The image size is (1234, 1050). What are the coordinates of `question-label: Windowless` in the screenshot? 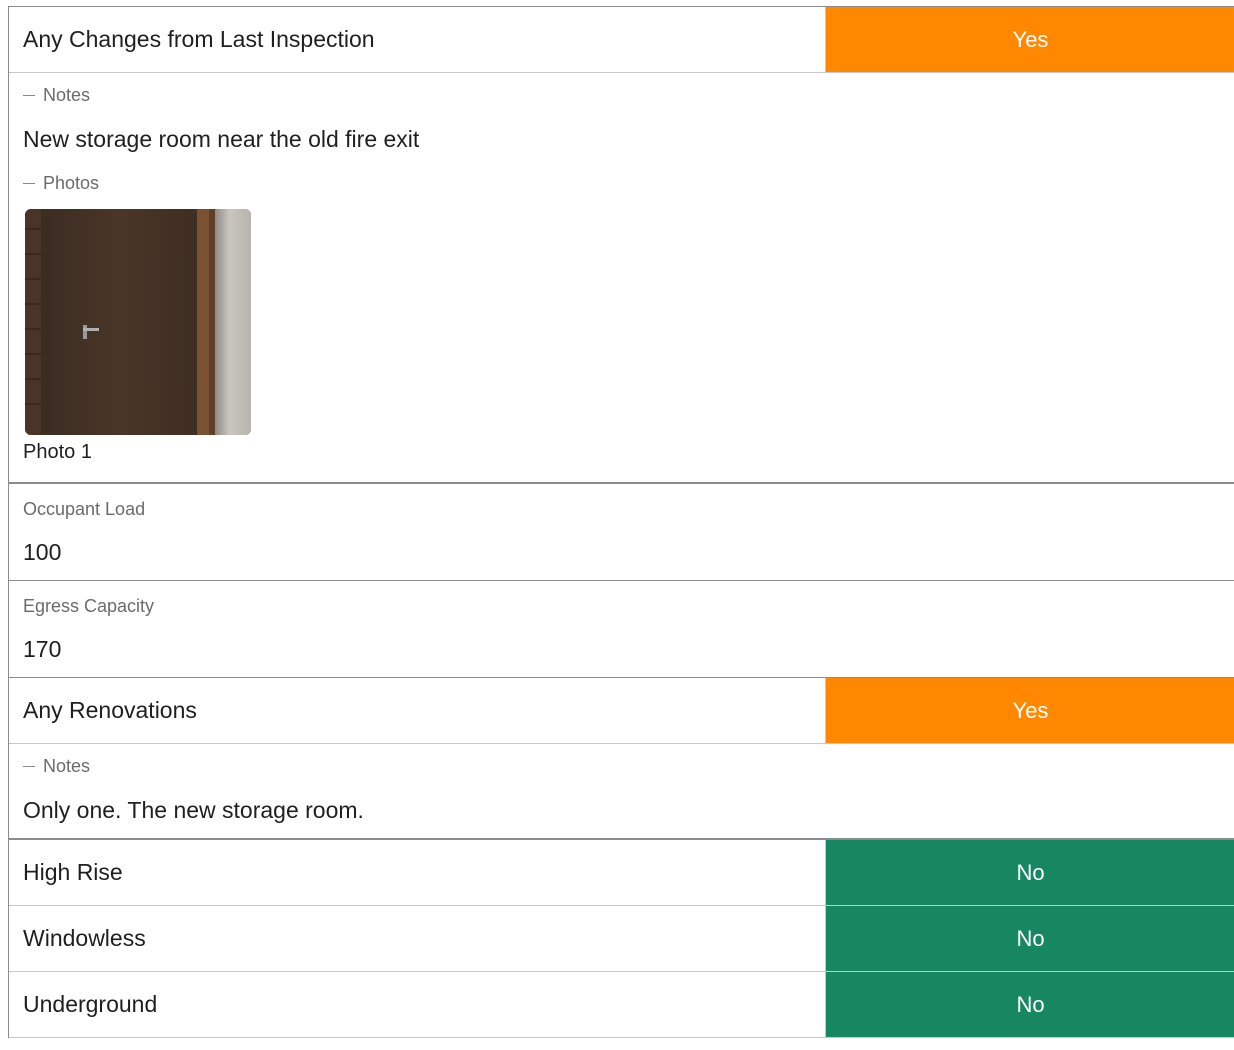 It's located at (417, 938).